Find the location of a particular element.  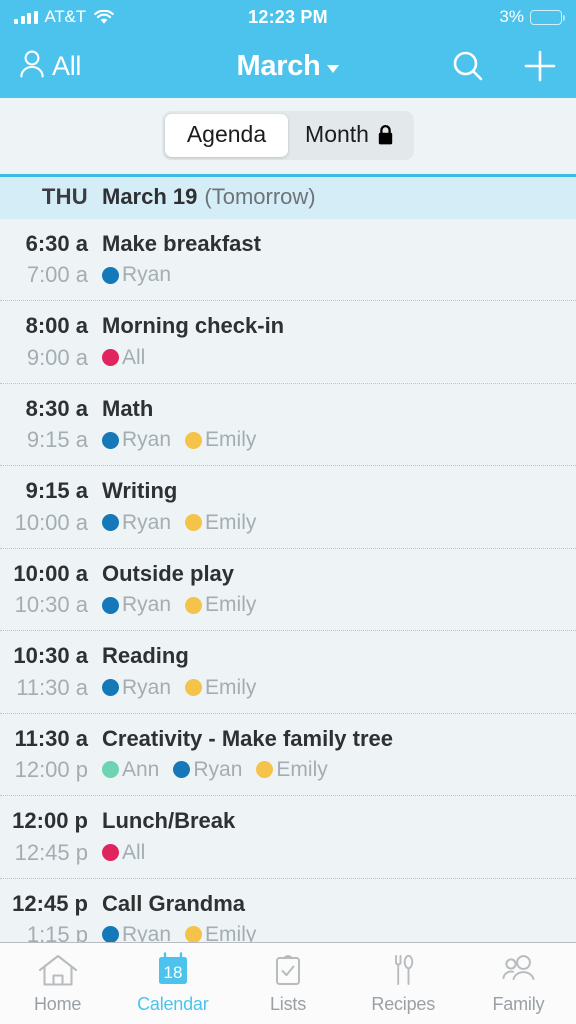

event-attendees: Ryan Emily is located at coordinates (339, 605).